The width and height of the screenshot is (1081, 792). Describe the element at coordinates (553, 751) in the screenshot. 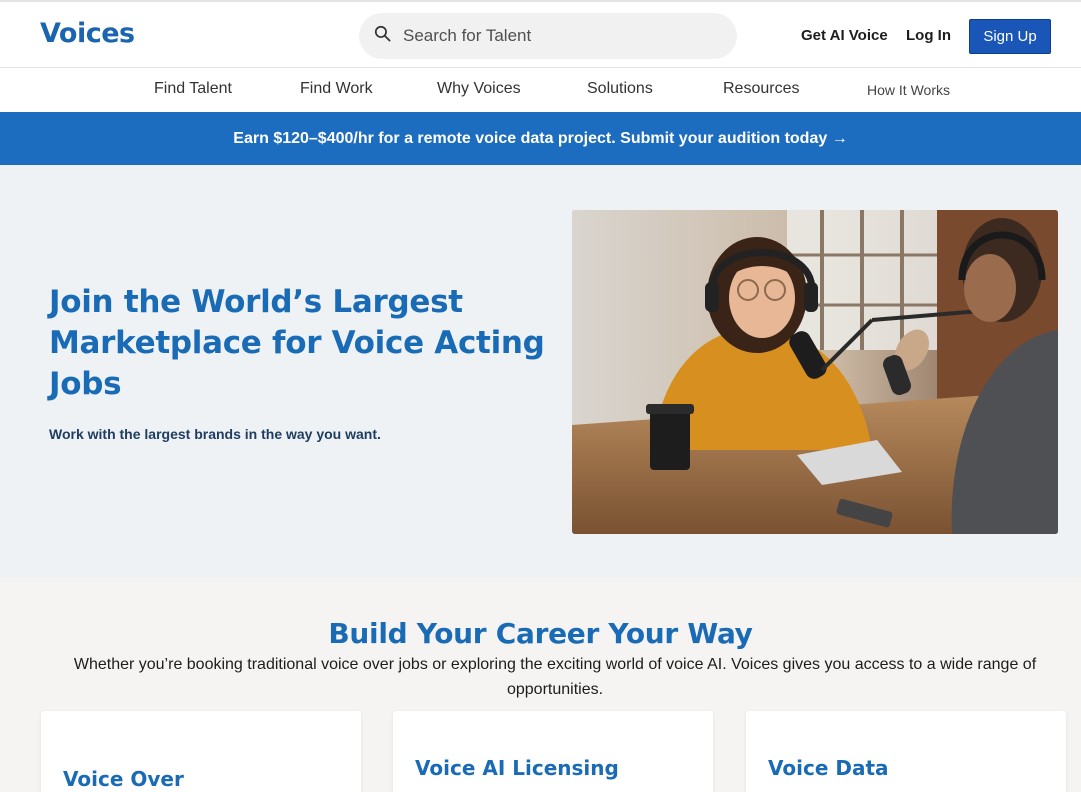

I see `card-voice-ai-licensing: Voice AI Licensing` at that location.